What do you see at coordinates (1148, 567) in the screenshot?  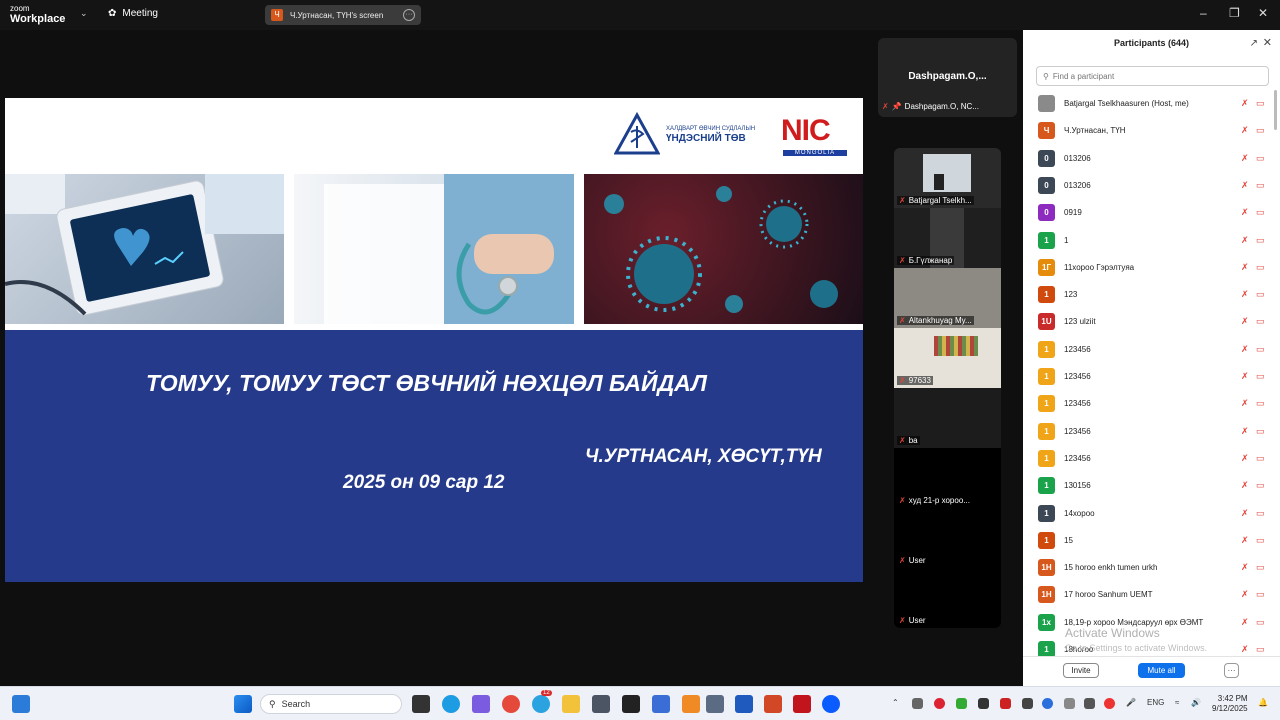 I see `participant-row: 1H 15 horoo enkh tumen urkh ✗ ▭` at bounding box center [1148, 567].